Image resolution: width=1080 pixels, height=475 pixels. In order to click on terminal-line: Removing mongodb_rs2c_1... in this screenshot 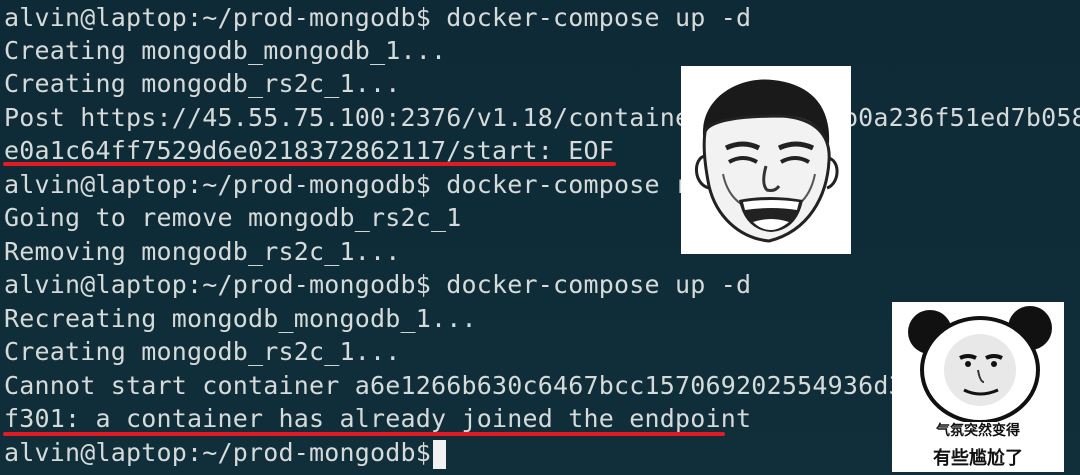, I will do `click(202, 251)`.